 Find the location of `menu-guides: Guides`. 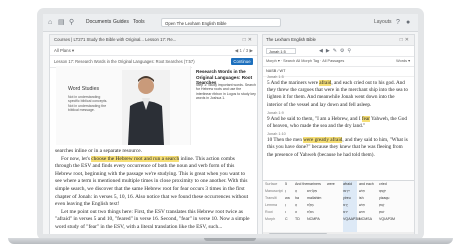

menu-guides: Guides is located at coordinates (121, 22).